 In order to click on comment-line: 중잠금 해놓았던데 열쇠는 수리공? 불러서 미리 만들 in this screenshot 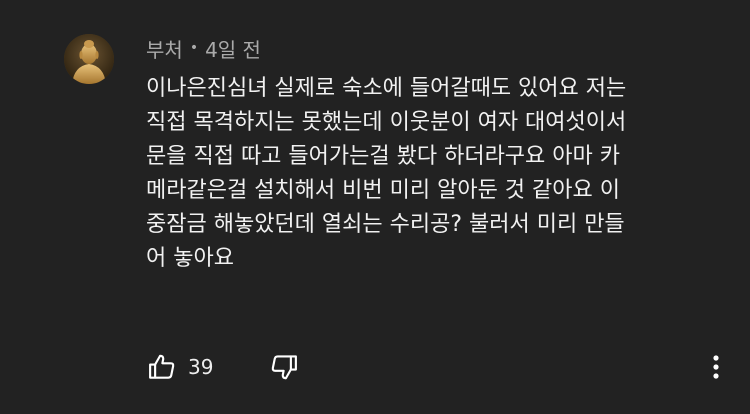, I will do `click(385, 224)`.